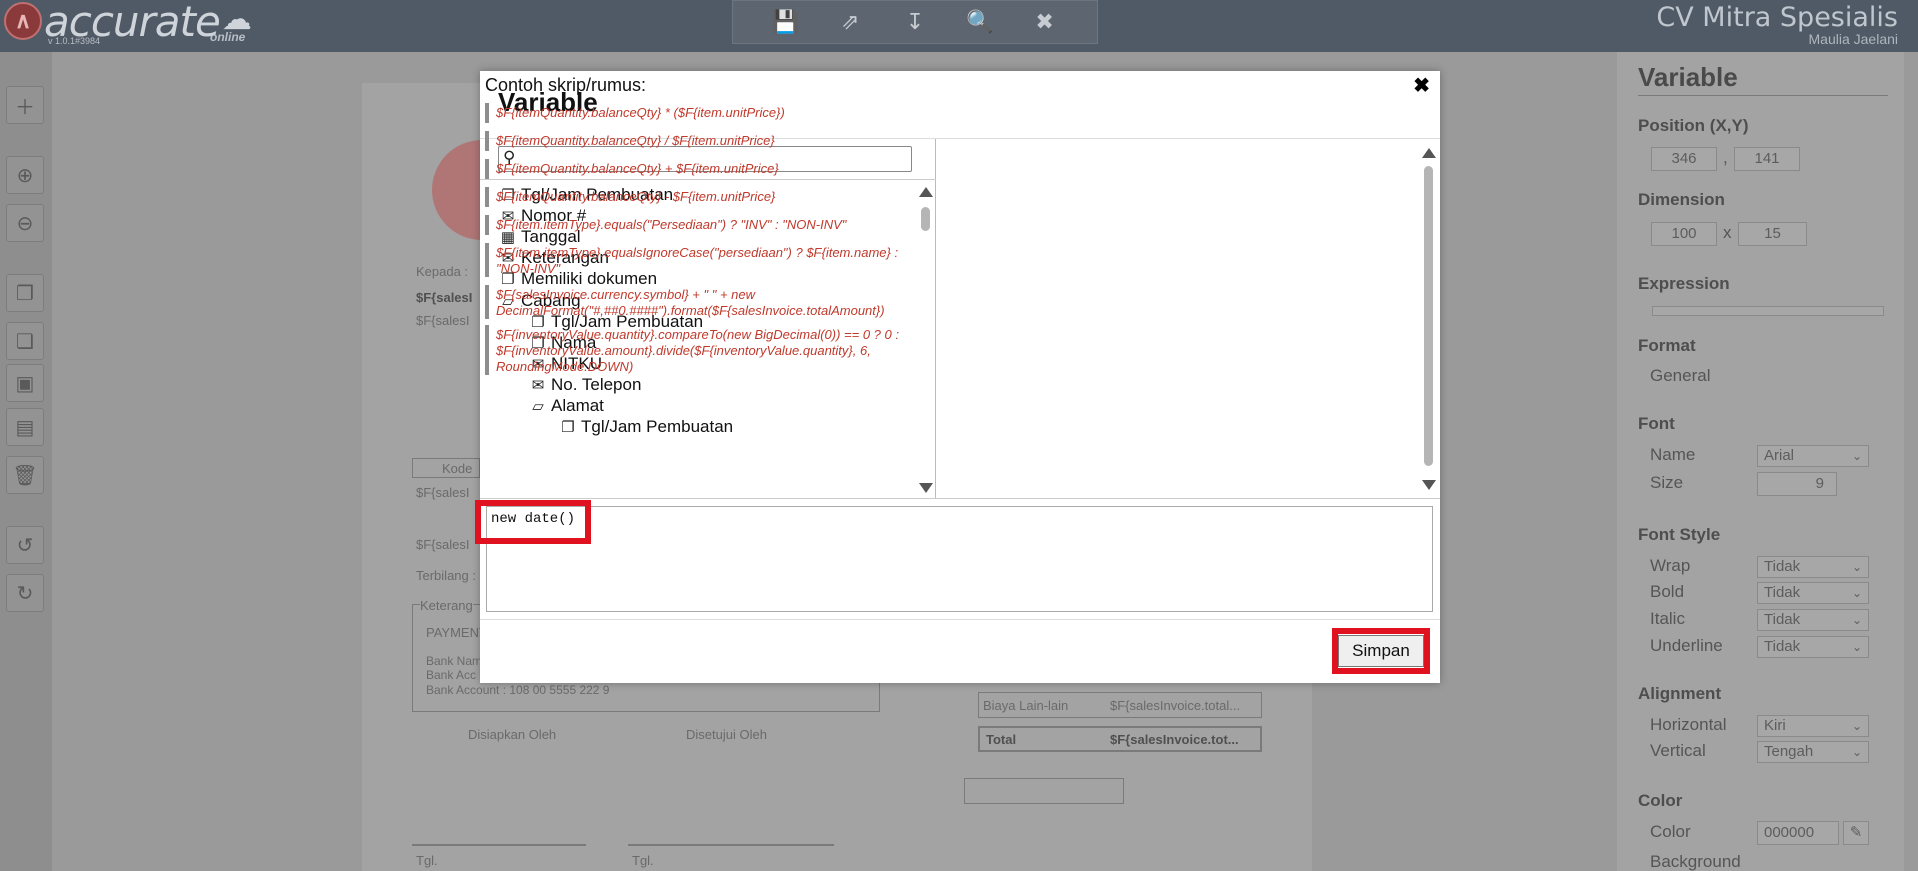 This screenshot has height=871, width=1918. I want to click on delete-icon: 🗑, so click(25, 475).